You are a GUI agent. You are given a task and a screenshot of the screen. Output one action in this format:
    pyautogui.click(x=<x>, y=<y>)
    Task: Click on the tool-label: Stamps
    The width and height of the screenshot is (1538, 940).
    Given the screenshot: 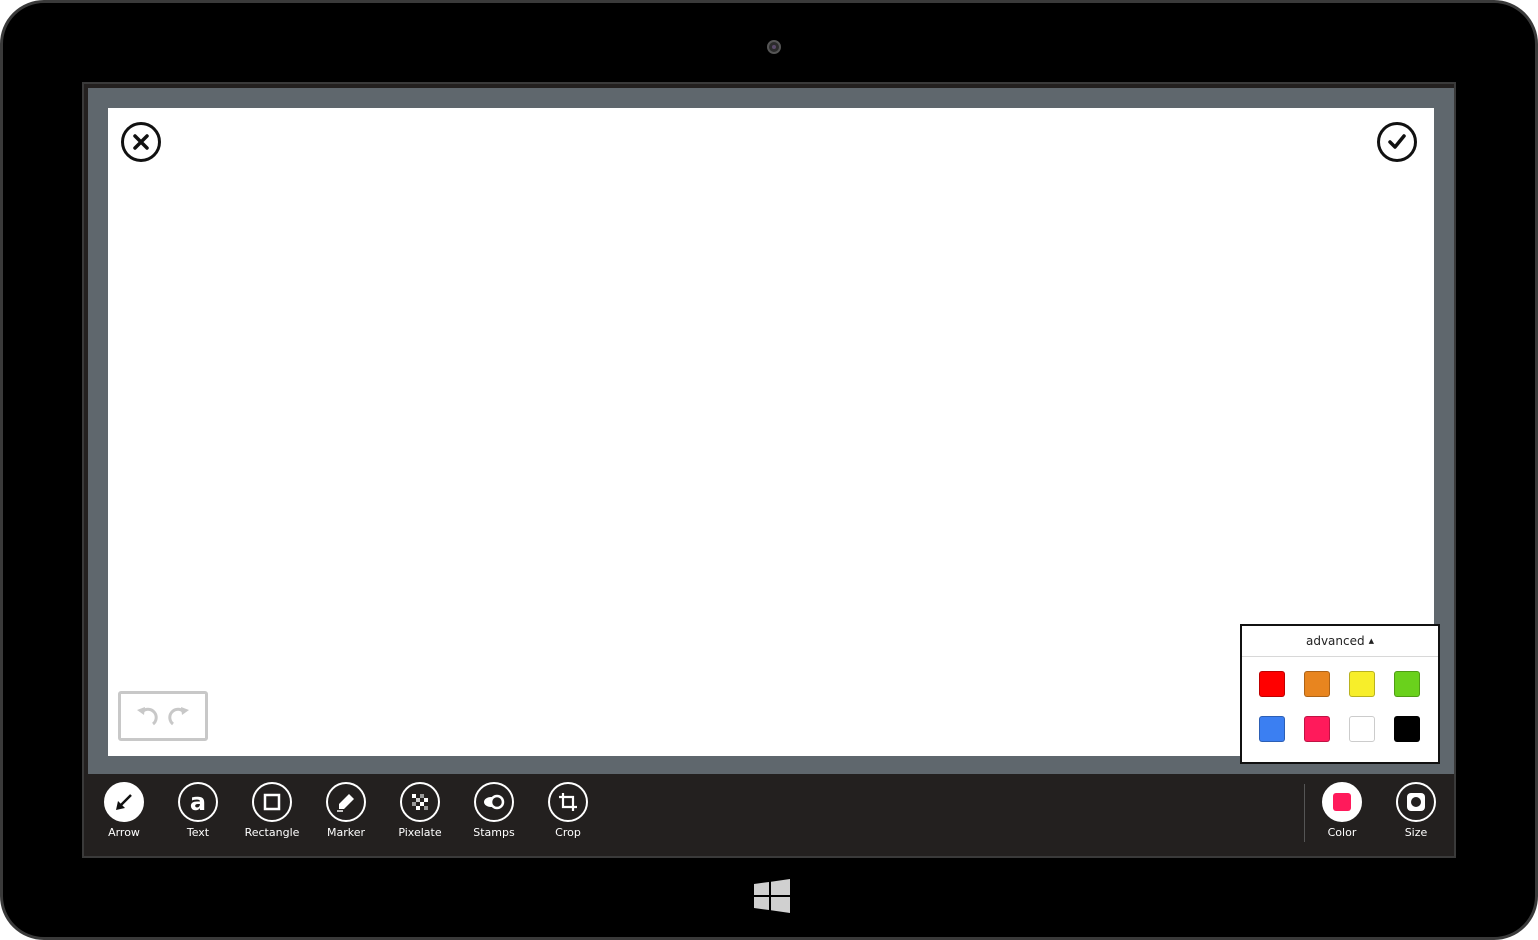 What is the action you would take?
    pyautogui.click(x=494, y=832)
    